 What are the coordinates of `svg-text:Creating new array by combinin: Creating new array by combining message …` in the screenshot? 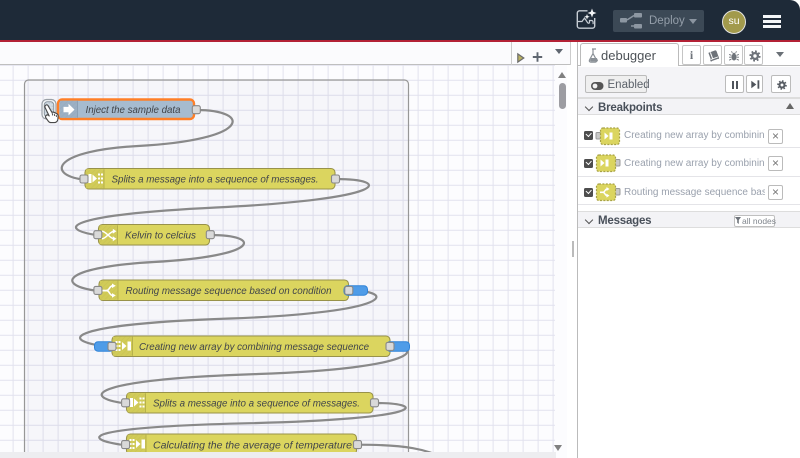 It's located at (254, 347).